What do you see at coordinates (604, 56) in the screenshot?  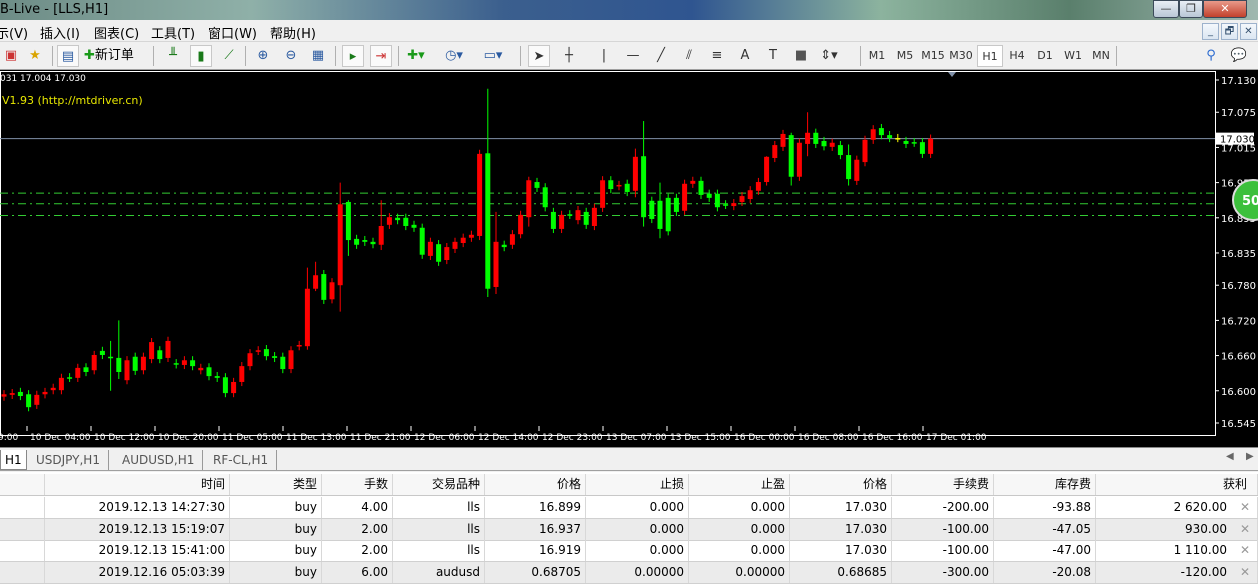 I see `vertical-line-icon: |` at bounding box center [604, 56].